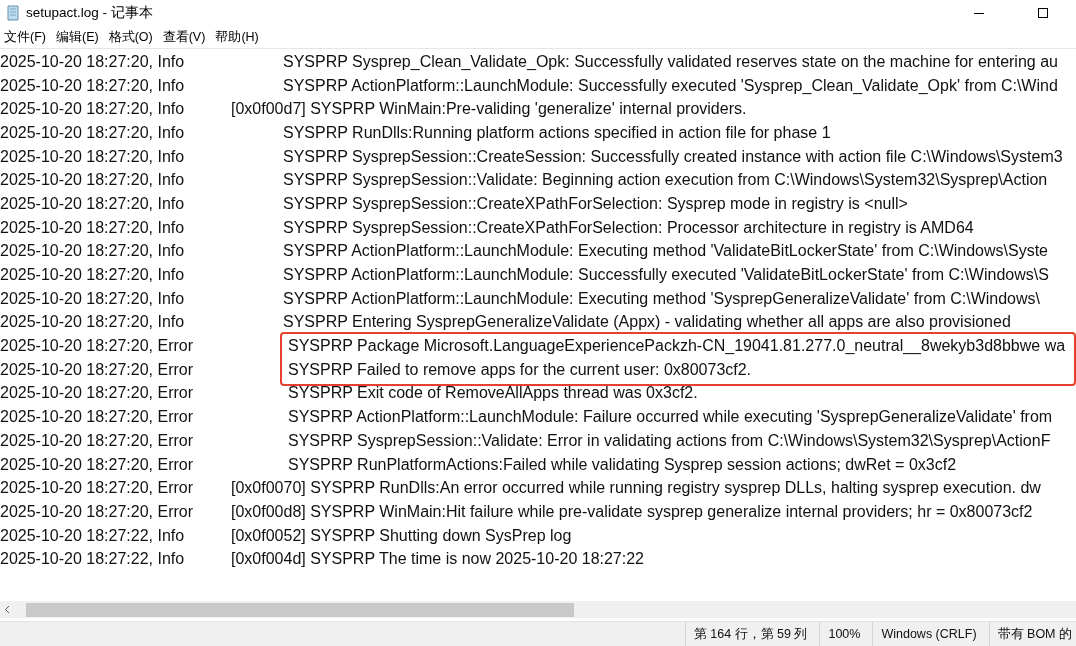 The width and height of the screenshot is (1076, 646). I want to click on status-text: 100%, so click(846, 634).